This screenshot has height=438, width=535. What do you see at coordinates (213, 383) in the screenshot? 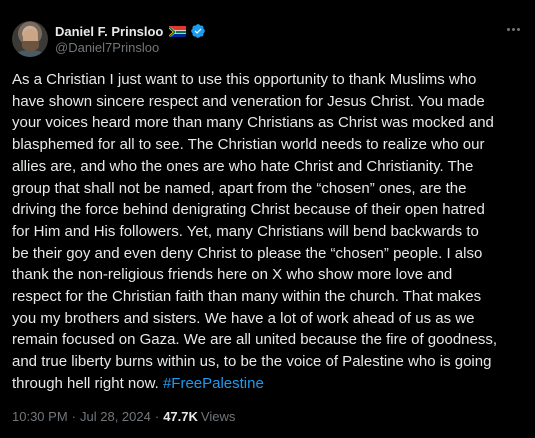
I see `hashtag-link: #FreePalestine` at bounding box center [213, 383].